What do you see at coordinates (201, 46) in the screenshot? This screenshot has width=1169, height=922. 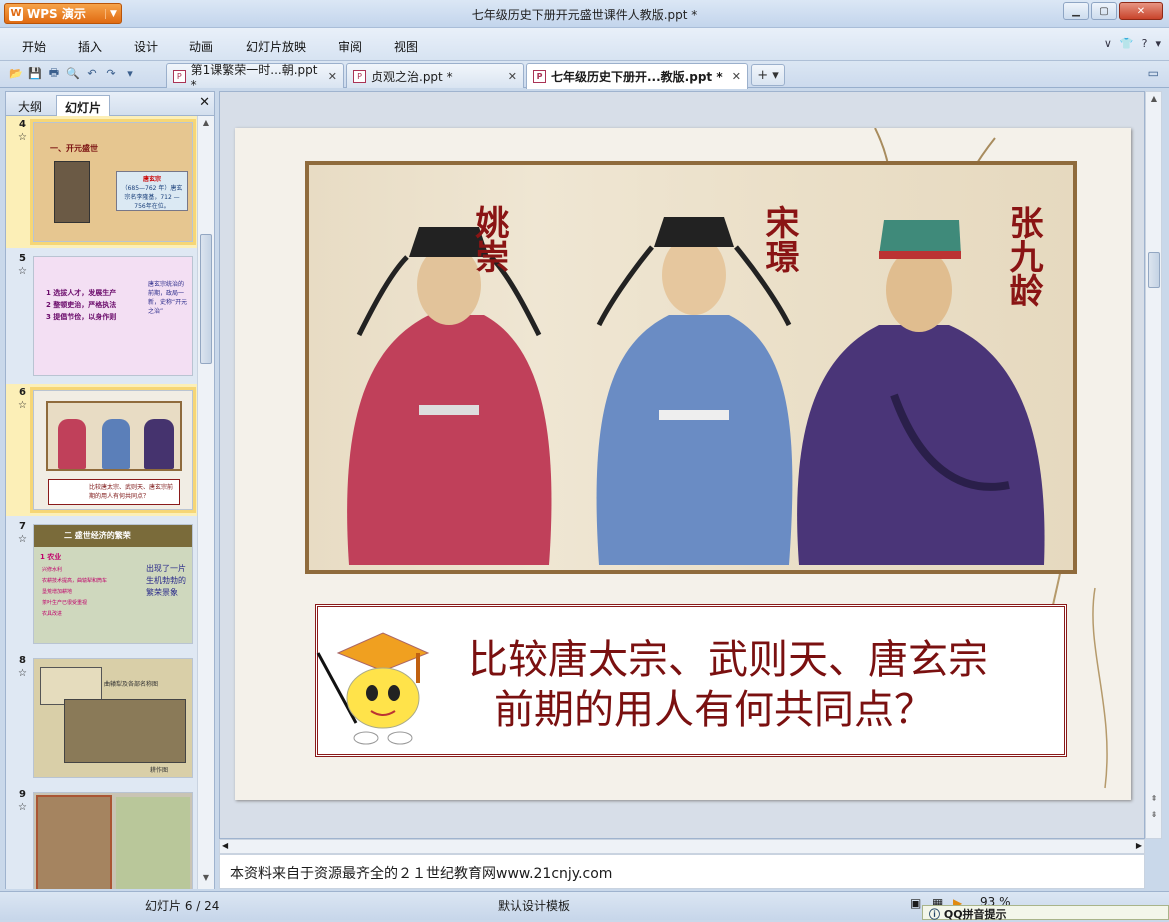 I see `menu-animation: 动画` at bounding box center [201, 46].